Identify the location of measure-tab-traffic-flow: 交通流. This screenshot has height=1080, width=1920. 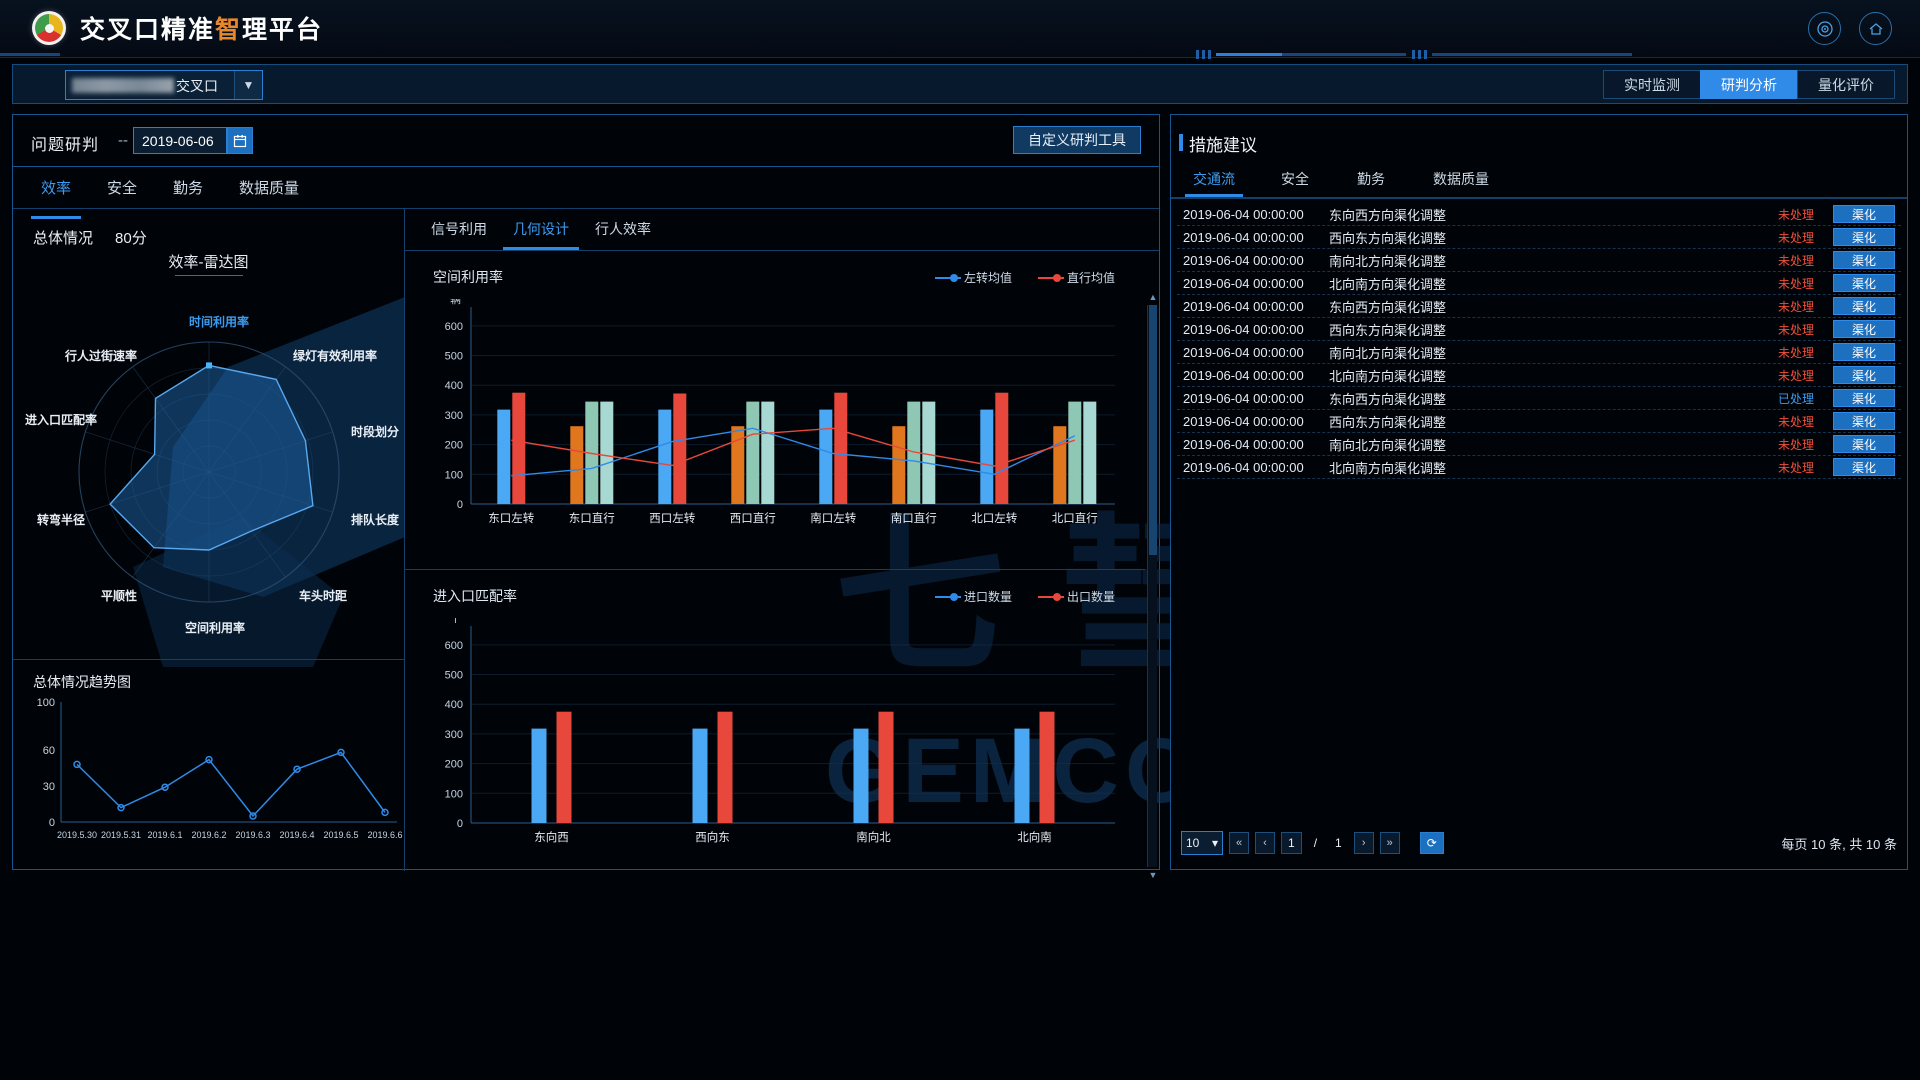
(1214, 183).